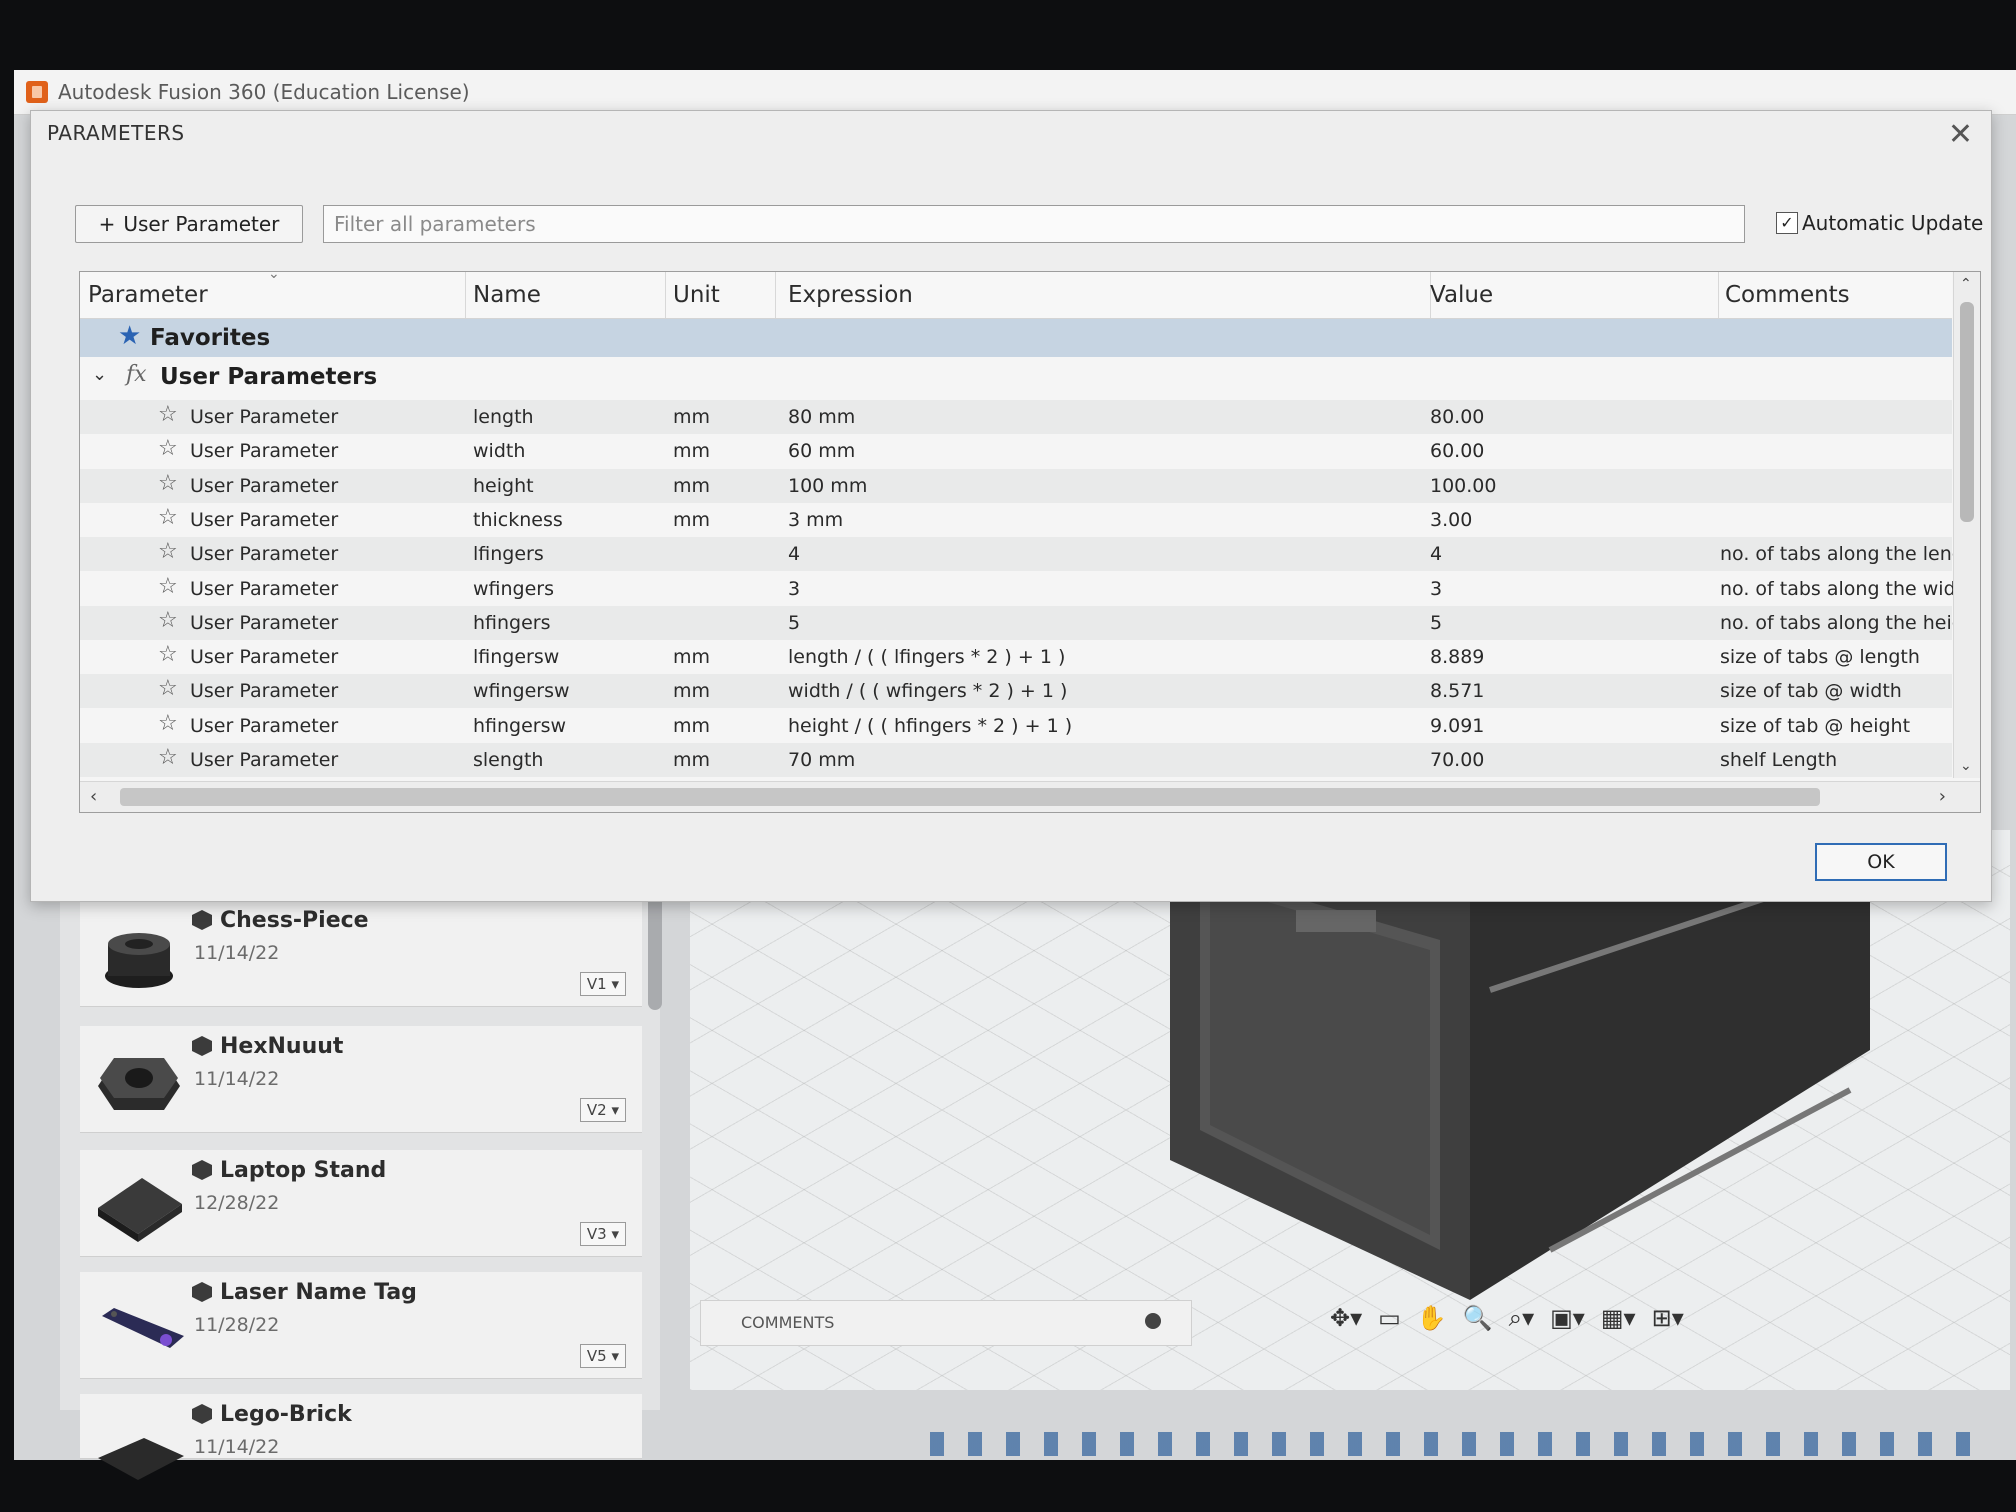  Describe the element at coordinates (1346, 1318) in the screenshot. I see `orbit-icon: ✥▾` at that location.